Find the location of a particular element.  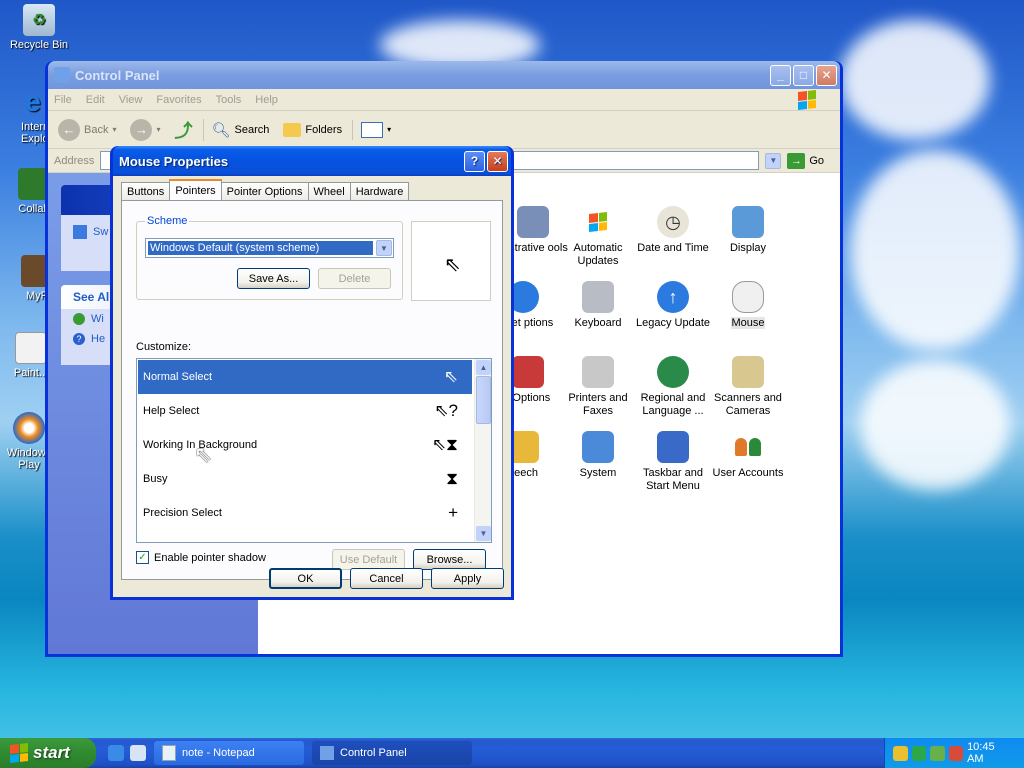

security-shield-icon is located at coordinates (900, 753).